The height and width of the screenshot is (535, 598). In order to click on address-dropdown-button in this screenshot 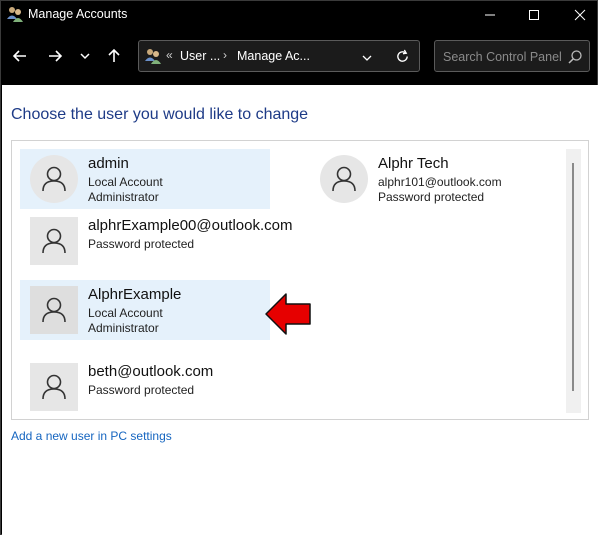, I will do `click(367, 60)`.